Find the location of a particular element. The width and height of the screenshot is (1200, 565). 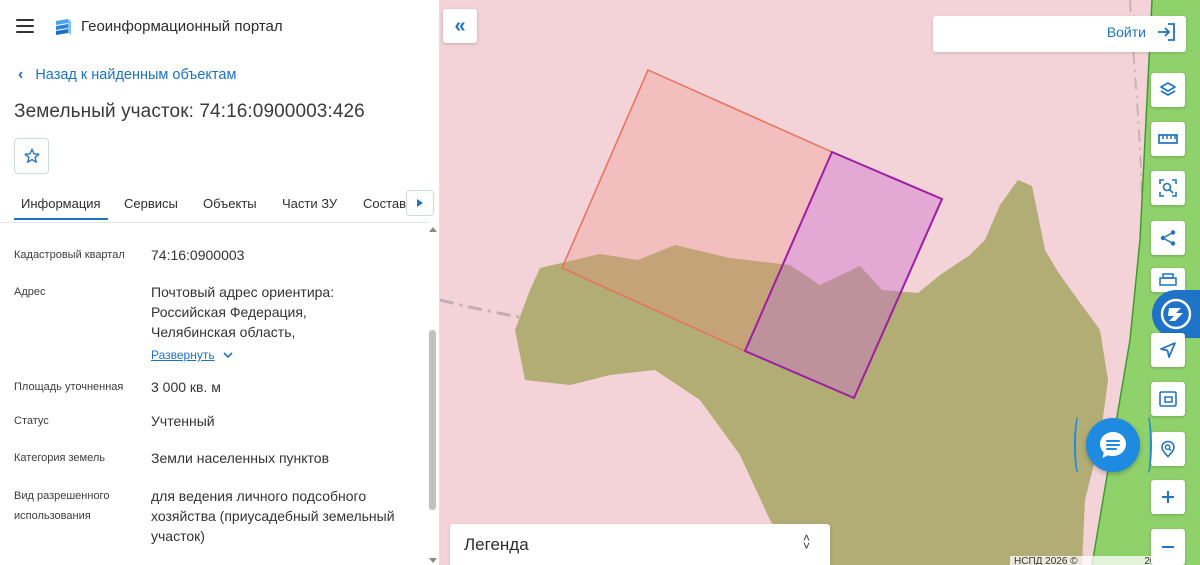

screen-icon is located at coordinates (1168, 399).